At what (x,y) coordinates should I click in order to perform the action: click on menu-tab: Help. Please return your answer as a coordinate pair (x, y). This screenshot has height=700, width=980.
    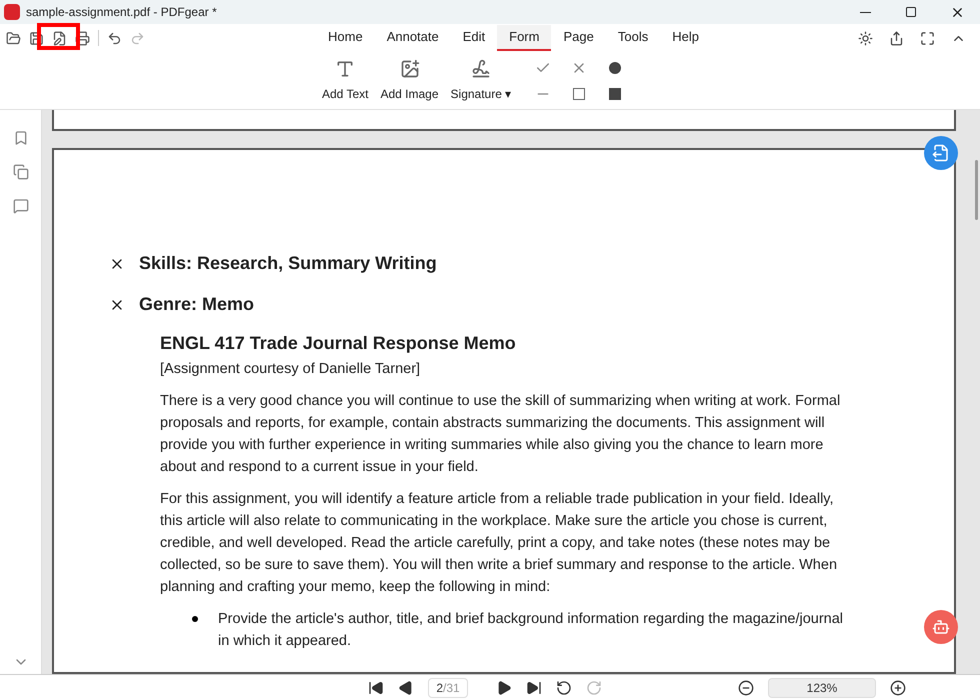
    Looking at the image, I should click on (685, 38).